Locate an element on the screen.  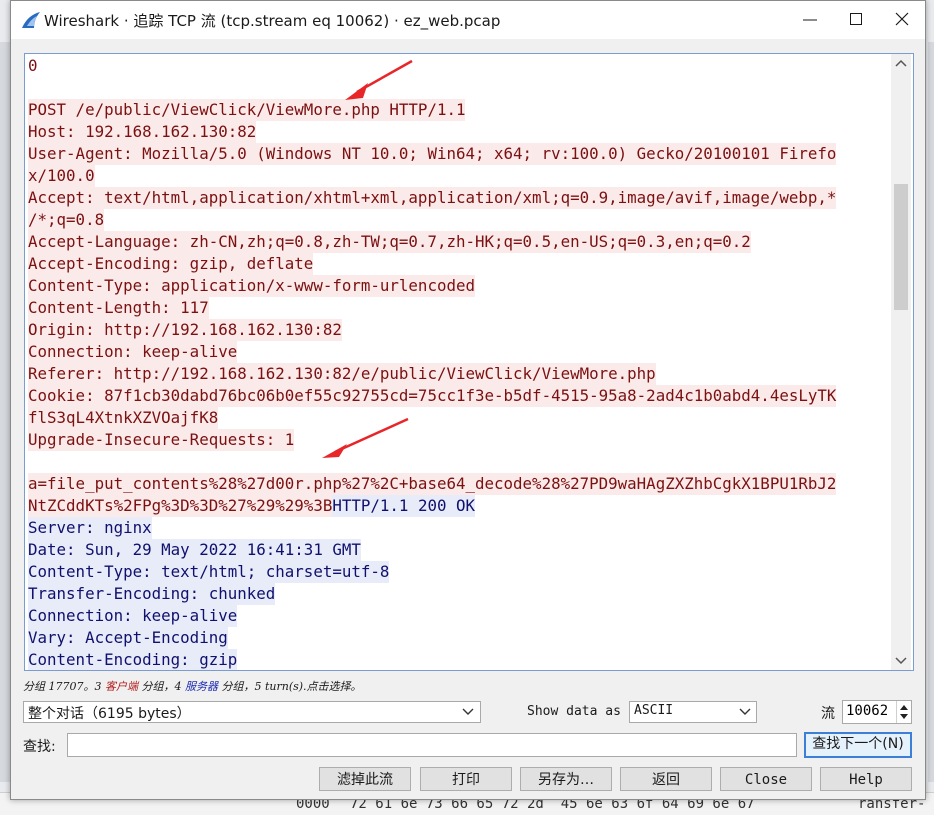
stream-line: Vary: Accept-Encoding is located at coordinates (458, 638).